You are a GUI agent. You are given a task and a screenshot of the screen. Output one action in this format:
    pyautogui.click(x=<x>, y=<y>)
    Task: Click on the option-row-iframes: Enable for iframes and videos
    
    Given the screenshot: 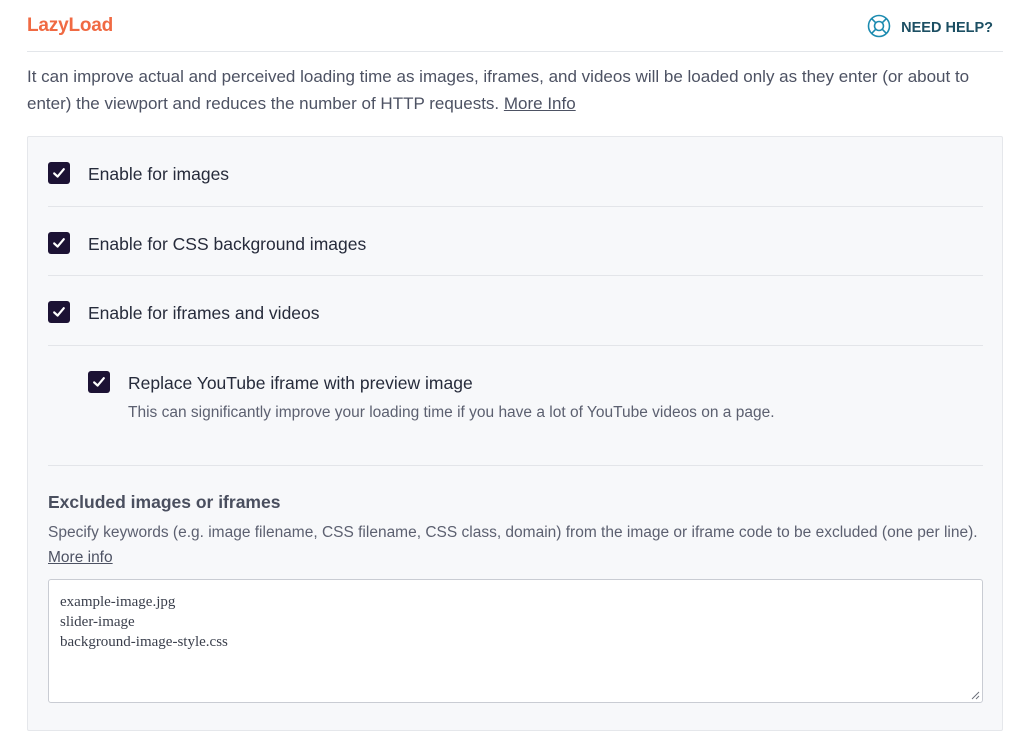 What is the action you would take?
    pyautogui.click(x=515, y=311)
    